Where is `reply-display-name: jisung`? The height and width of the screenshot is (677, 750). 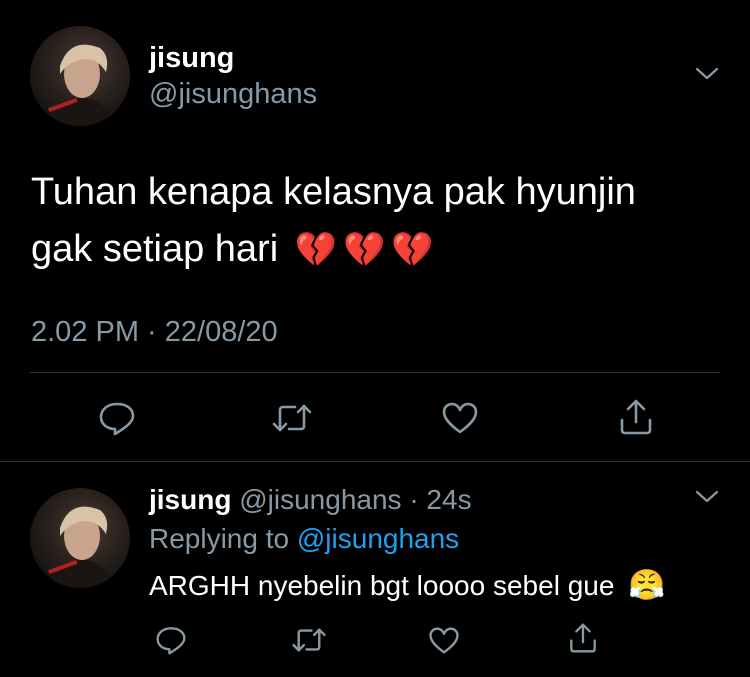 reply-display-name: jisung is located at coordinates (190, 499).